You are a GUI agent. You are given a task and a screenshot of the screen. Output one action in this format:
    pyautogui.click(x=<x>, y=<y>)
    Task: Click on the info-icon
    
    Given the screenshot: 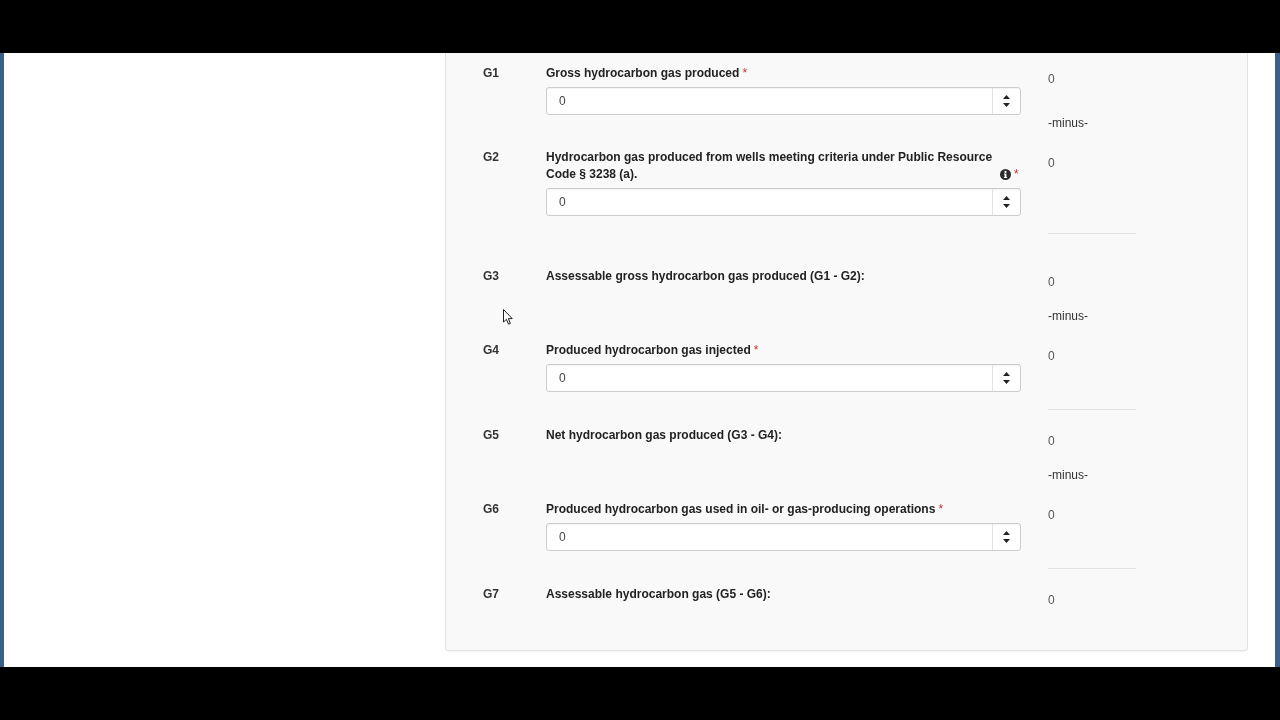 What is the action you would take?
    pyautogui.click(x=1005, y=174)
    